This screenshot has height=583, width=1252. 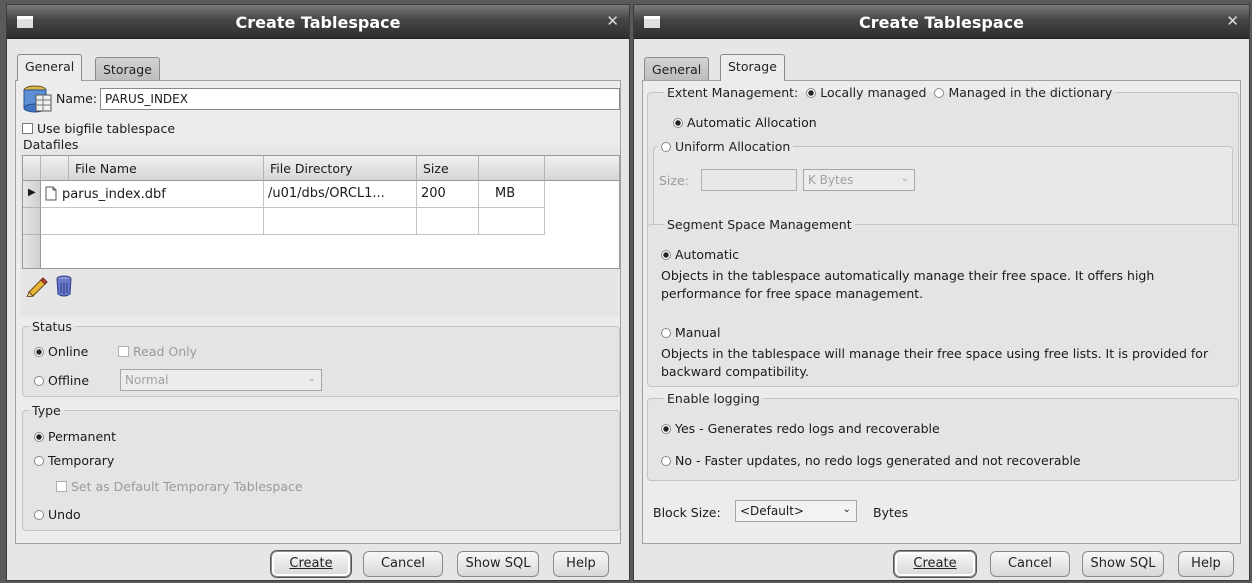 What do you see at coordinates (46, 410) in the screenshot?
I see `type-legend: Type` at bounding box center [46, 410].